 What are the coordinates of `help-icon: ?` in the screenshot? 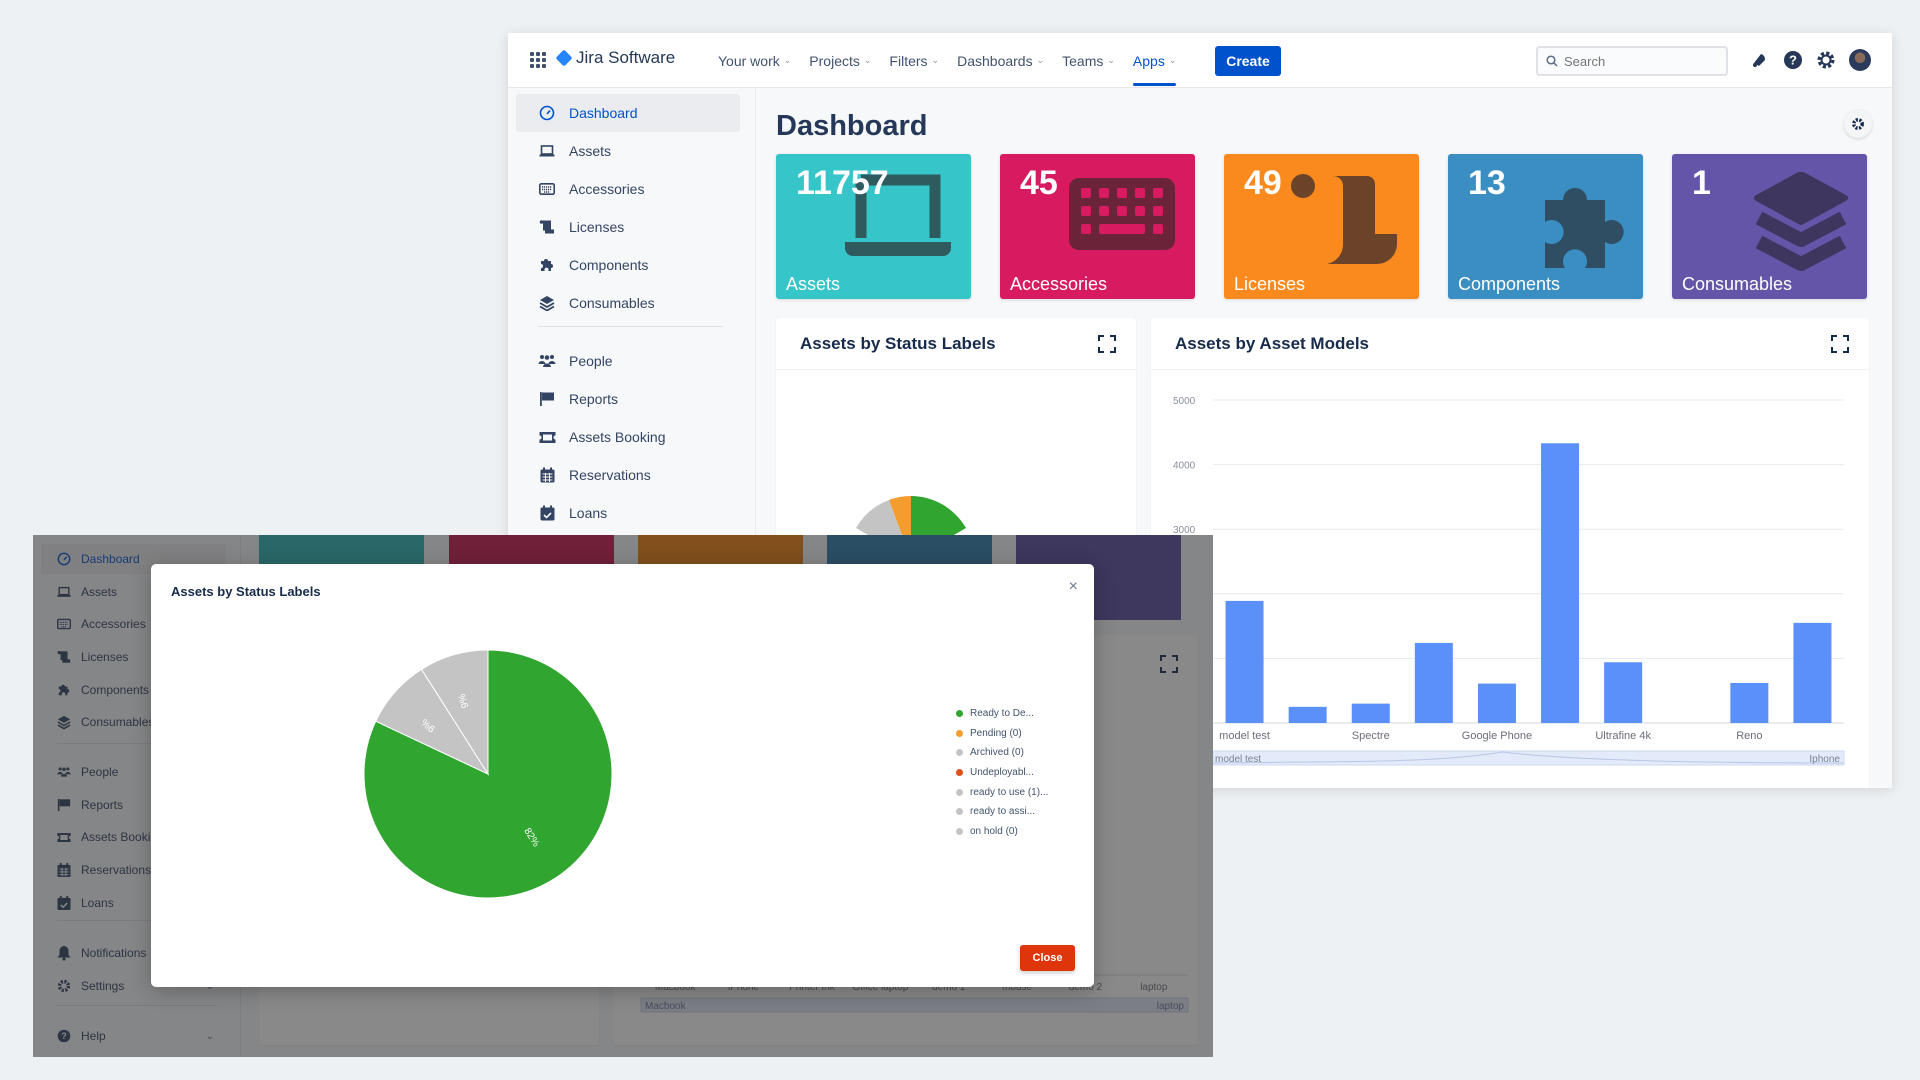 It's located at (1793, 60).